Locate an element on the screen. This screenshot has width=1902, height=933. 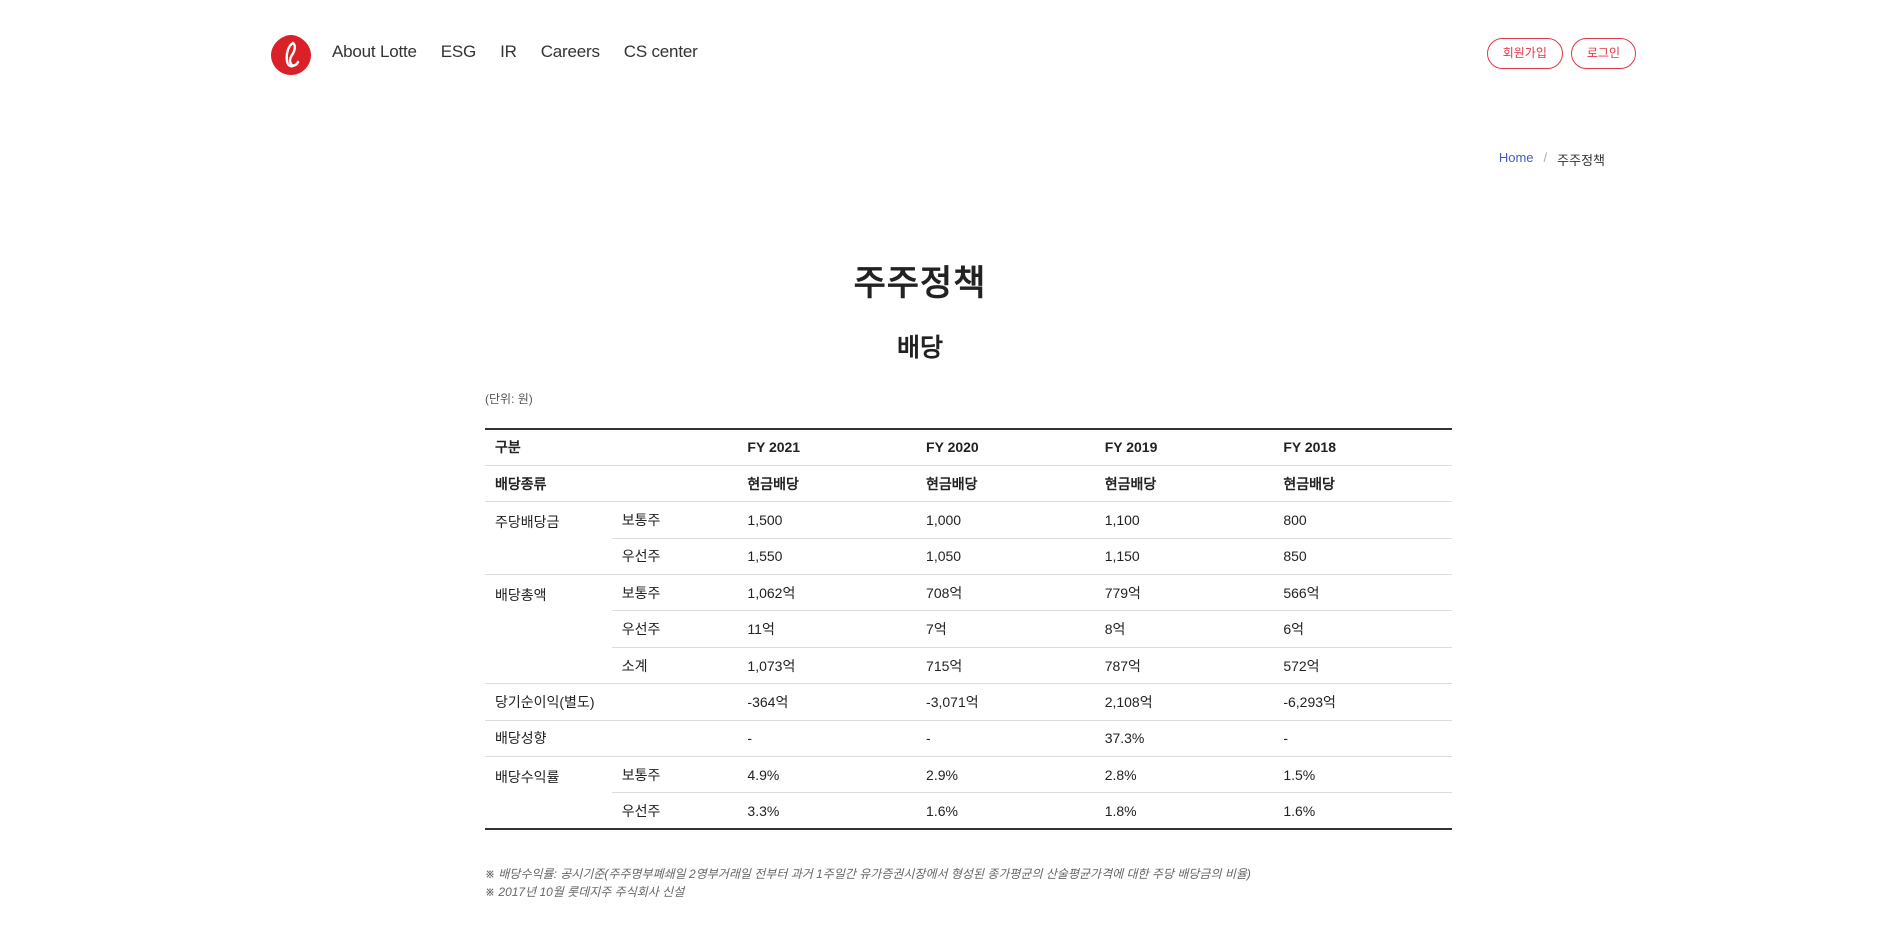
footnote: ※ 2017년 10월 롯데지주 주식회사 신설 is located at coordinates (585, 892).